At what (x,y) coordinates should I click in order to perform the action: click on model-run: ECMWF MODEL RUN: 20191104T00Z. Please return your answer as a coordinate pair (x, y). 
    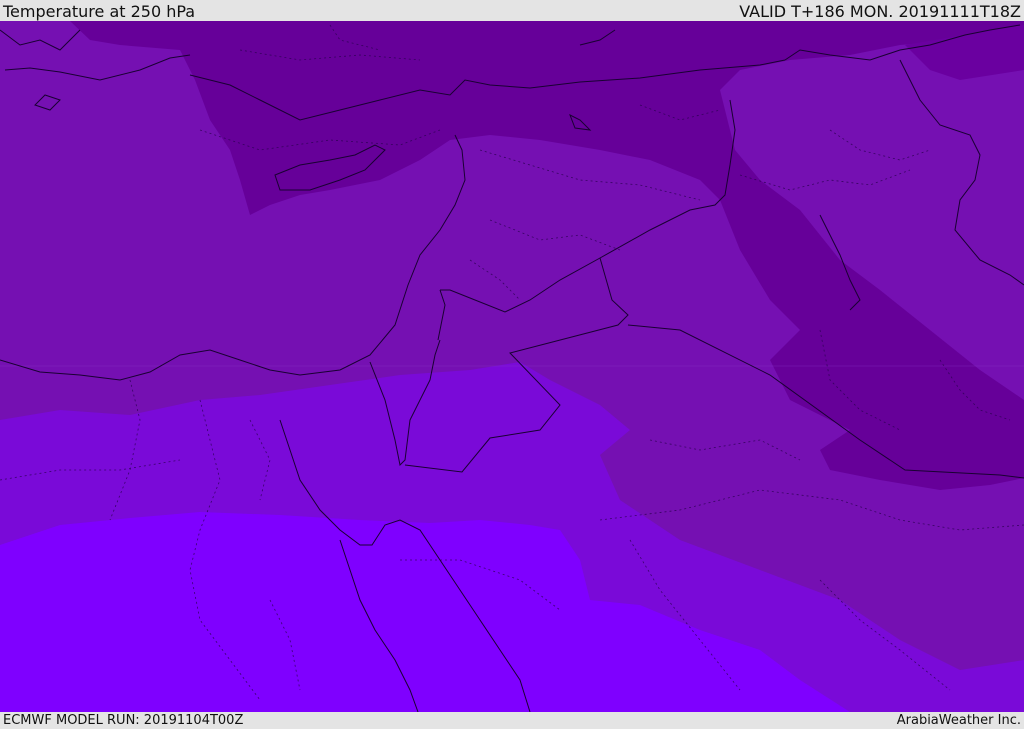
    Looking at the image, I should click on (123, 720).